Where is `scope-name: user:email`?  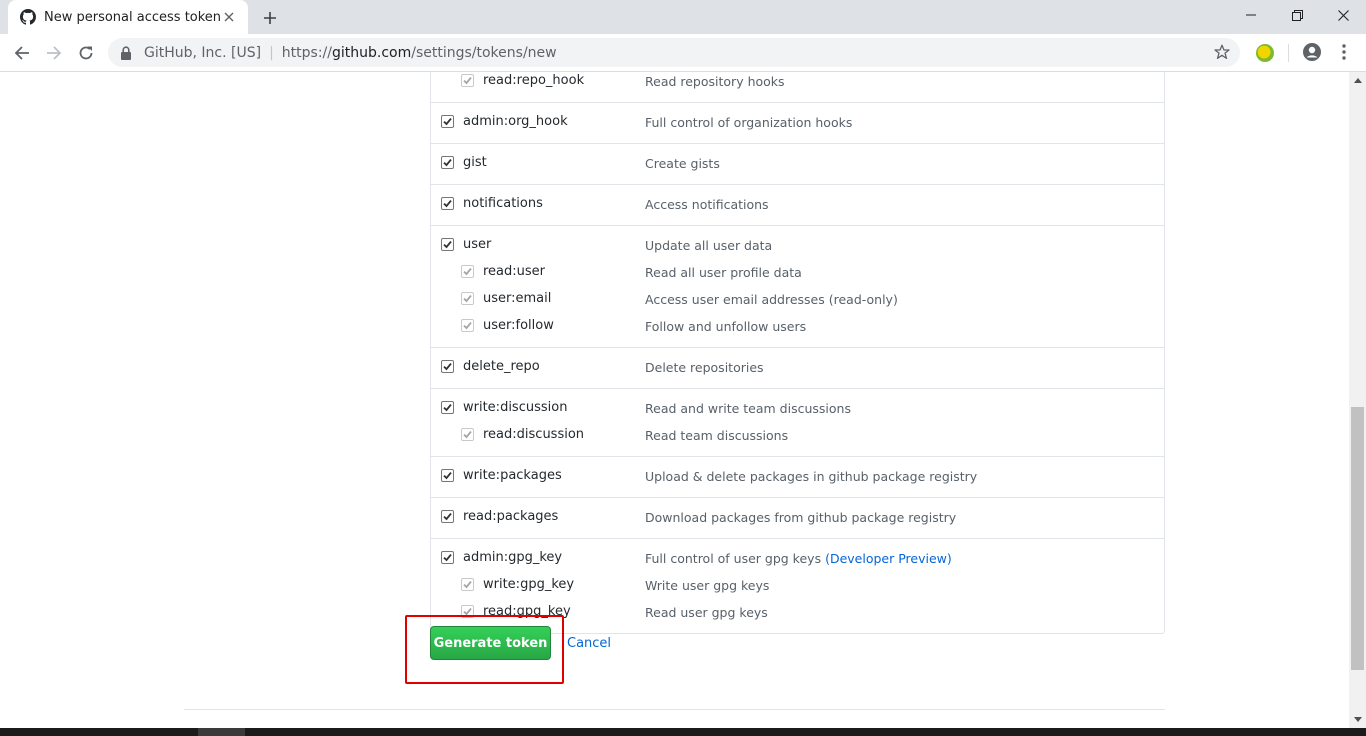
scope-name: user:email is located at coordinates (517, 298).